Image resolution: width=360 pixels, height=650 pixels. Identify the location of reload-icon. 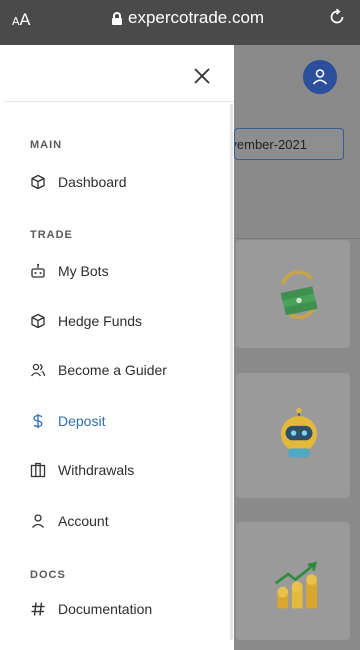
(337, 17).